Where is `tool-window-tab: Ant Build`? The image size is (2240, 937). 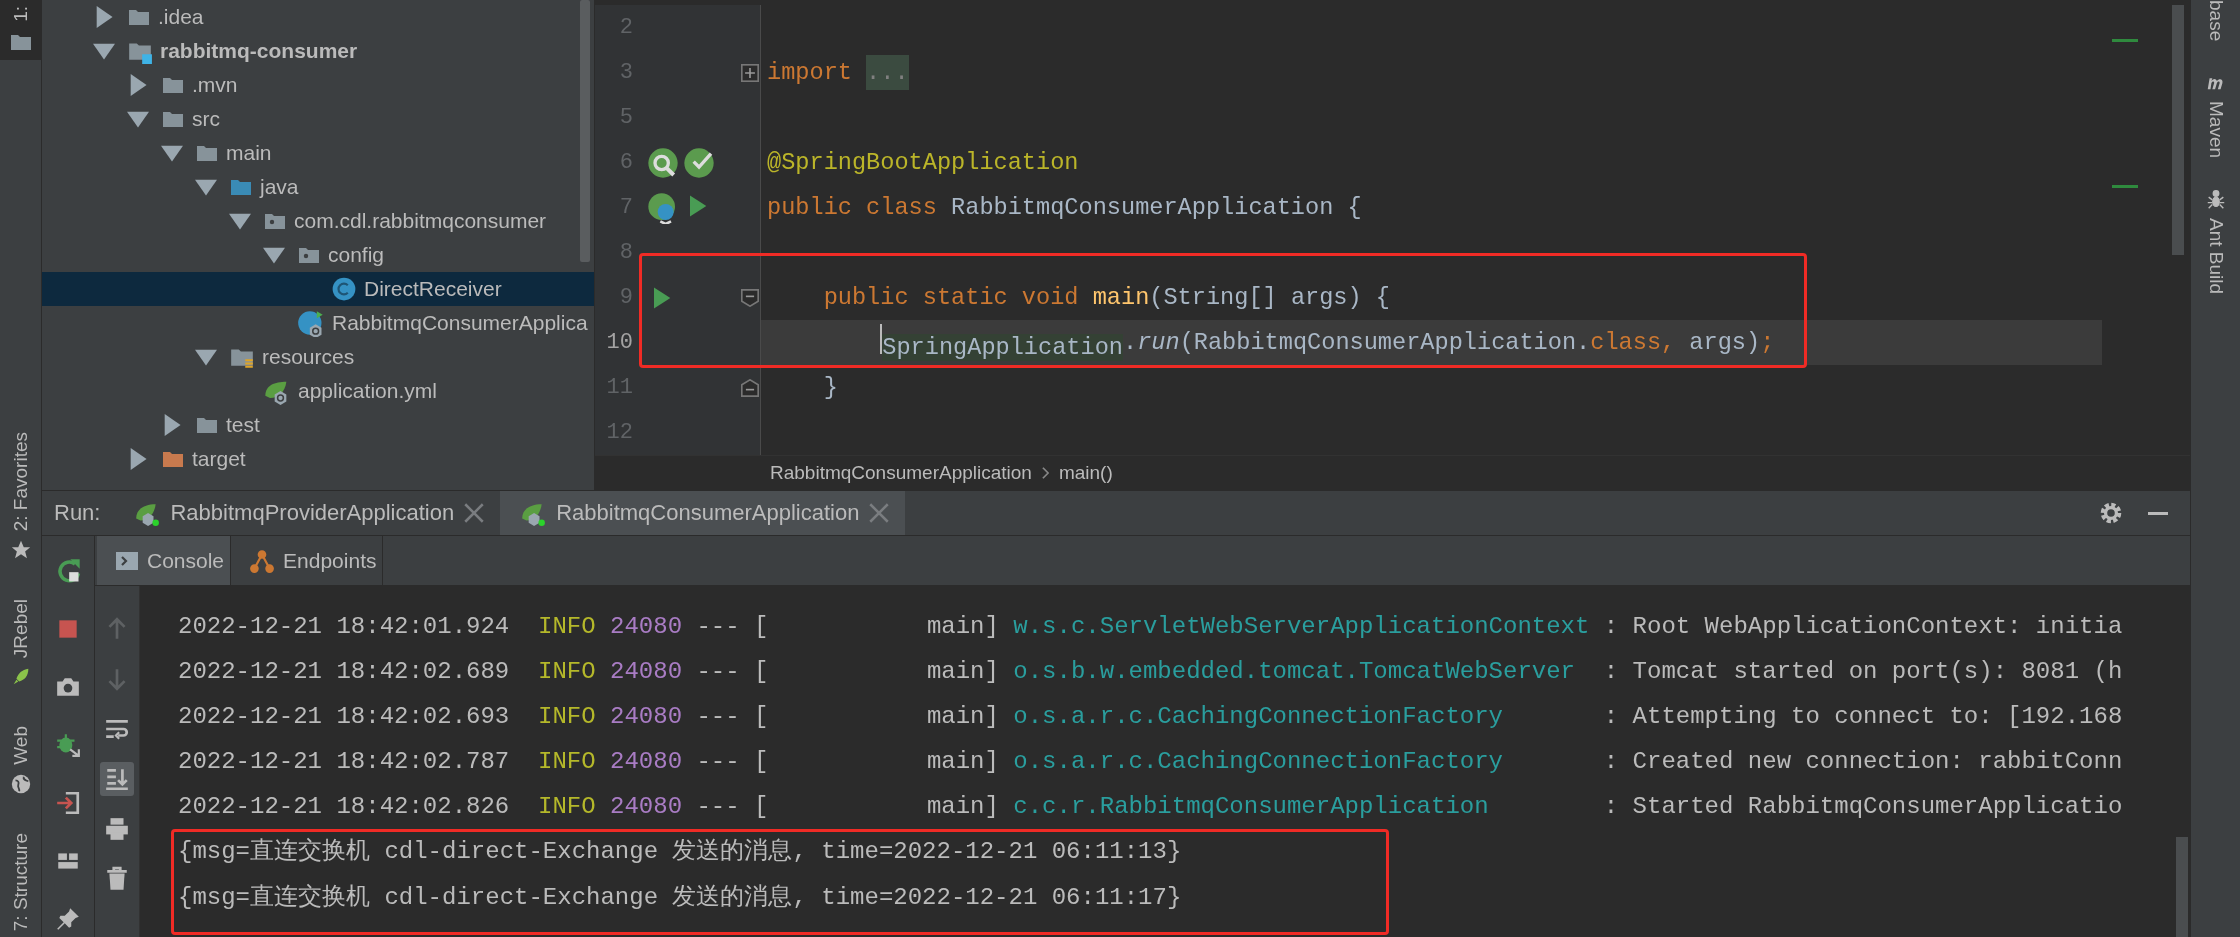 tool-window-tab: Ant Build is located at coordinates (2215, 241).